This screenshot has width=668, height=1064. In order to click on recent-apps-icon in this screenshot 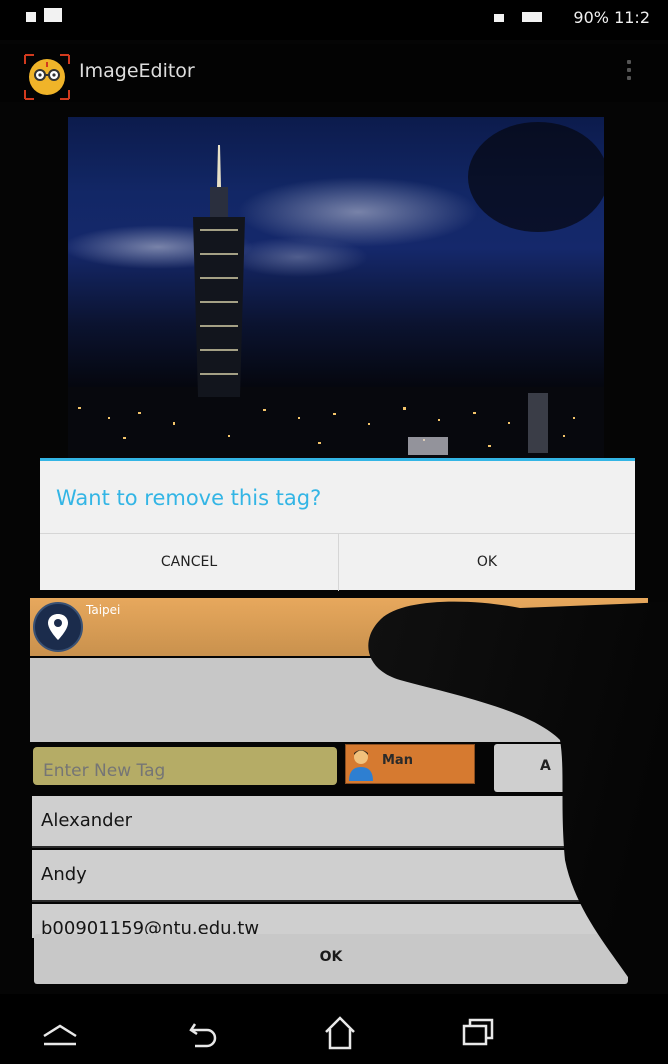, I will do `click(478, 1029)`.